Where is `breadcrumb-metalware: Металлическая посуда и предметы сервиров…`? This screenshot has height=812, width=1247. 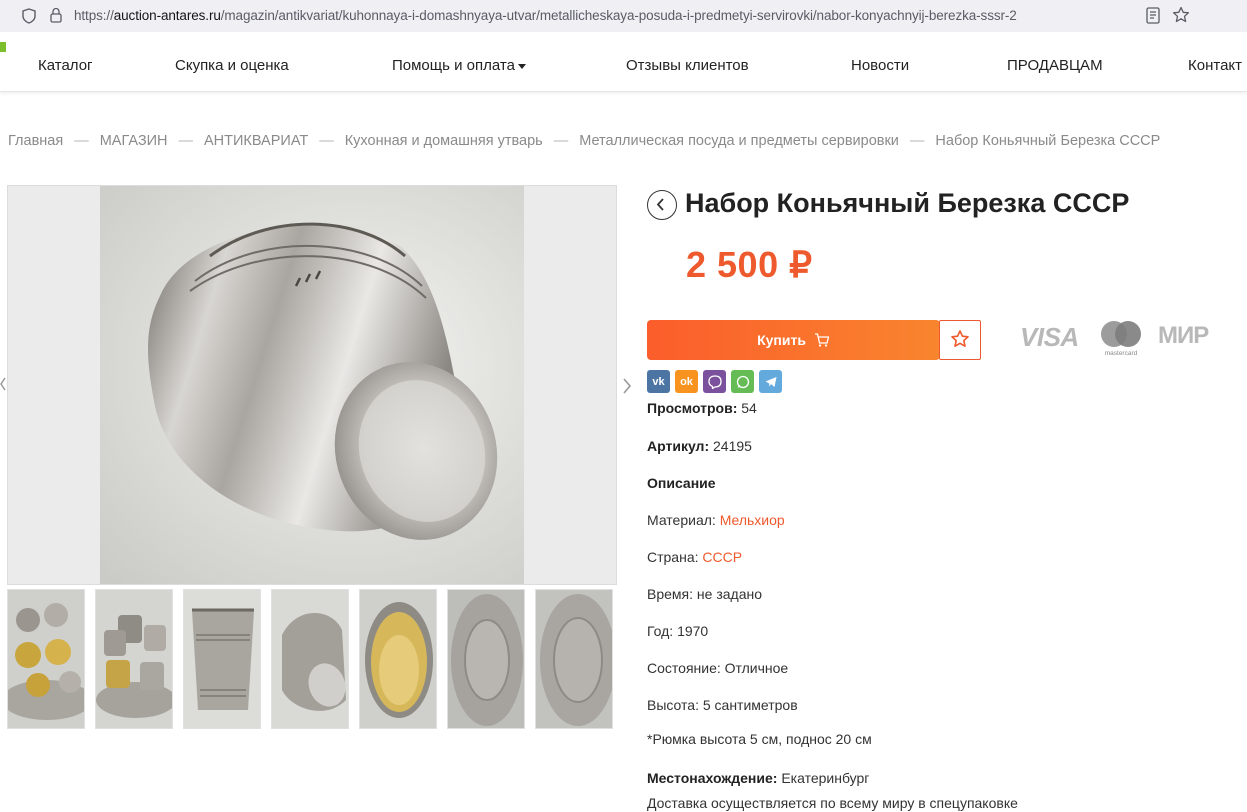
breadcrumb-metalware: Металлическая посуда и предметы сервиров… is located at coordinates (739, 141).